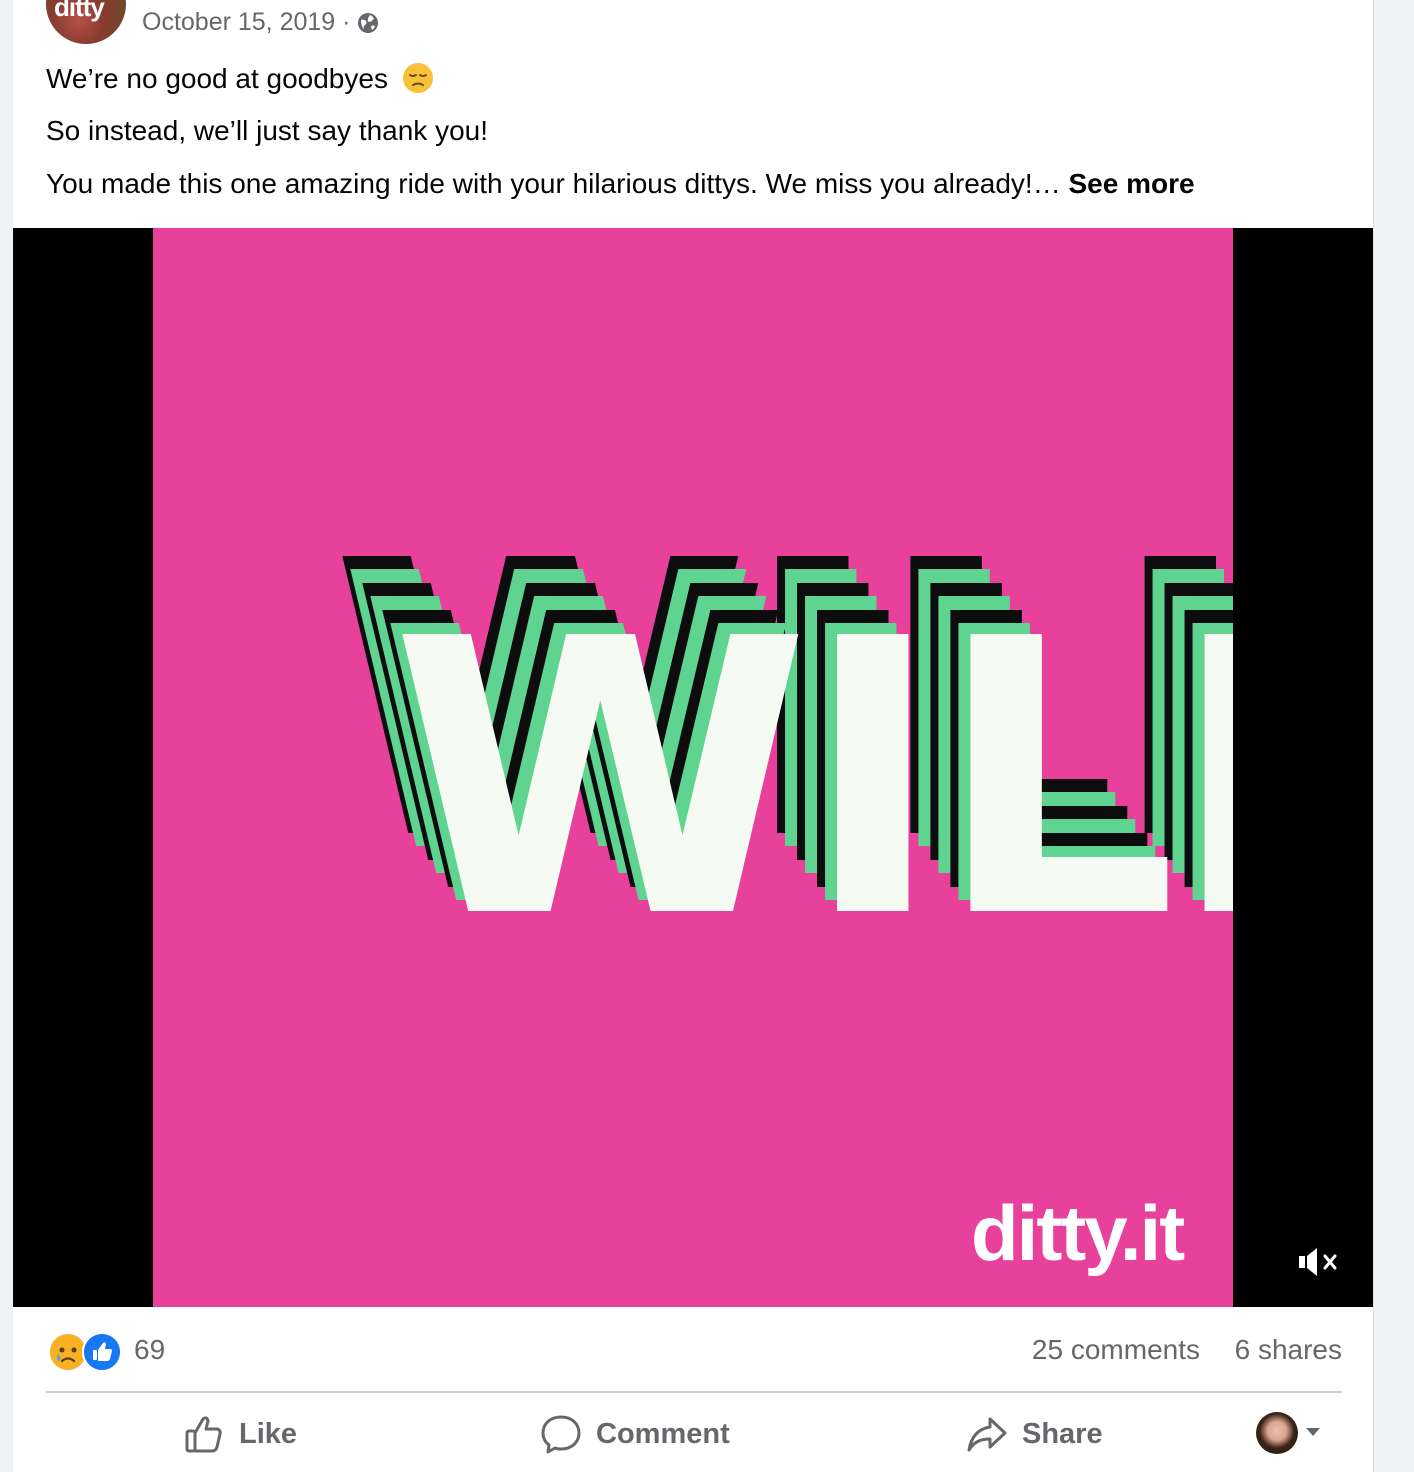  Describe the element at coordinates (246, 22) in the screenshot. I see `post-date: October 15, 2019 ·` at that location.